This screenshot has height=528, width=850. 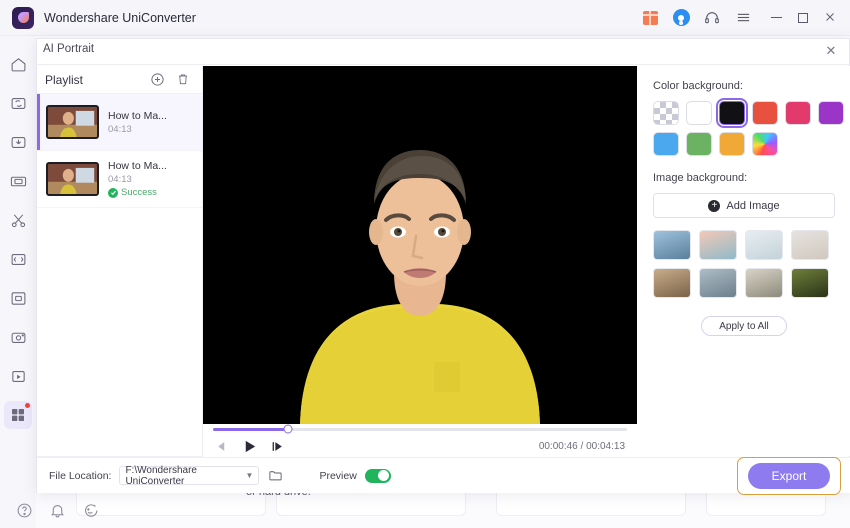 What do you see at coordinates (420, 446) in the screenshot?
I see `player-controls: 00:00:46 / 00:04:13` at bounding box center [420, 446].